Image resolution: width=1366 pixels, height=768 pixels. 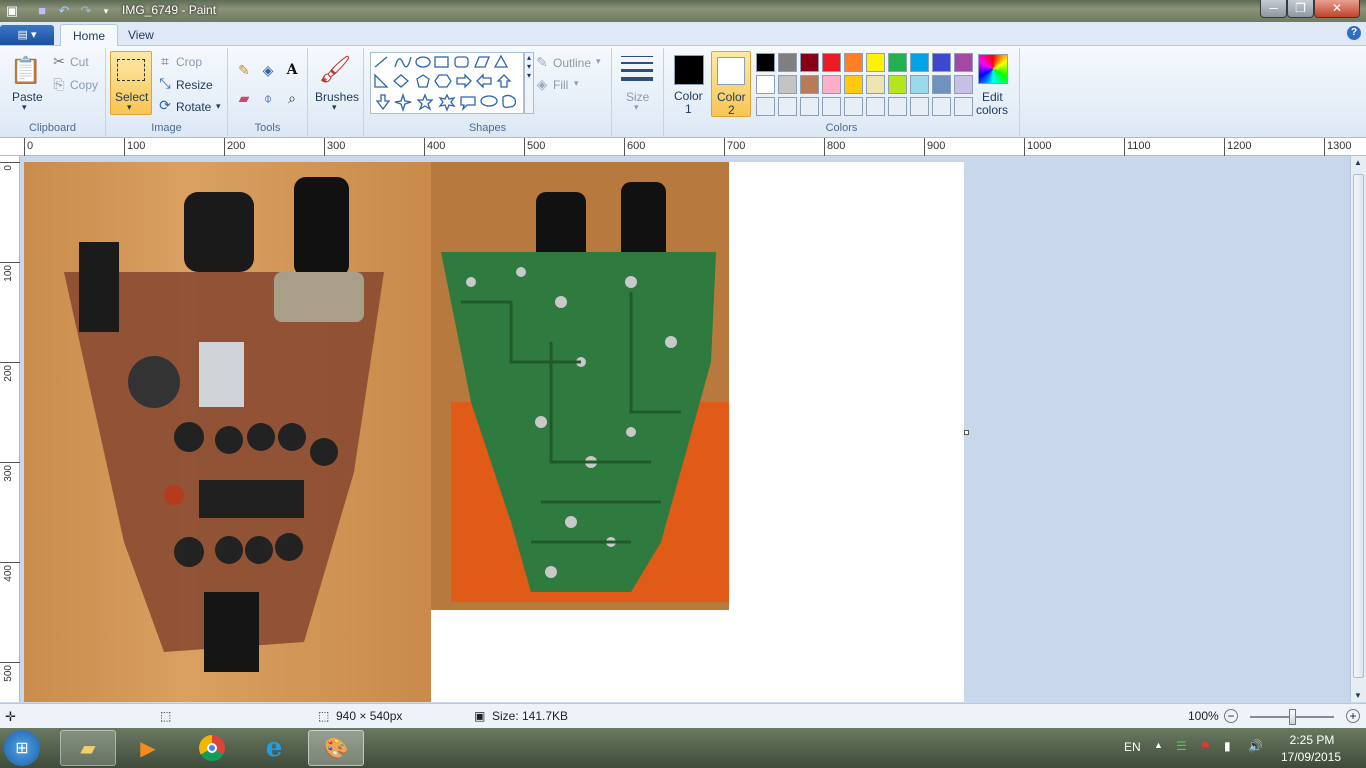 What do you see at coordinates (42, 11) in the screenshot?
I see `save-icon: ■` at bounding box center [42, 11].